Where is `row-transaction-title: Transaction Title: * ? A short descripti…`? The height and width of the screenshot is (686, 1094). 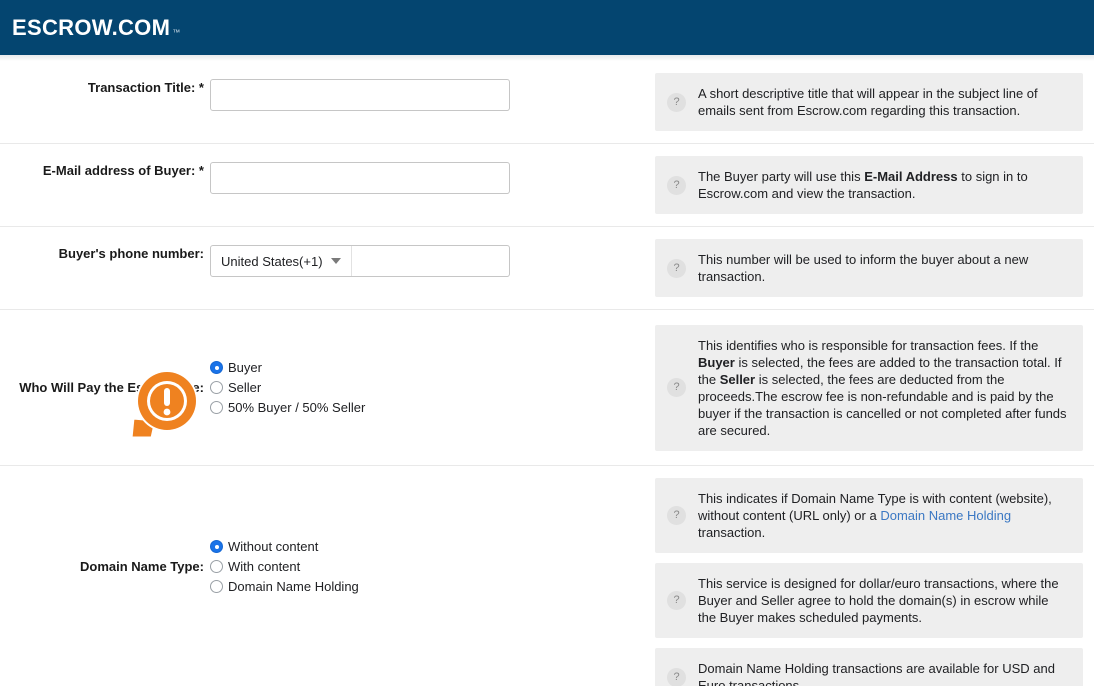 row-transaction-title: Transaction Title: * ? A short descripti… is located at coordinates (547, 102).